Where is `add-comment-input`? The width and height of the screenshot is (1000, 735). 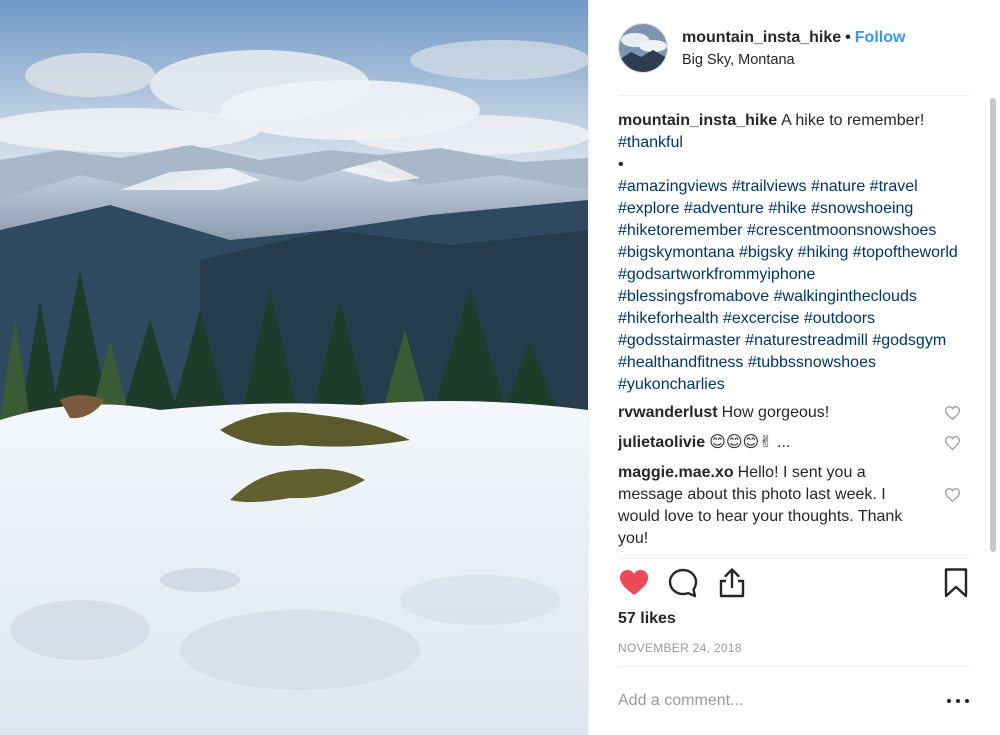
add-comment-input is located at coordinates (773, 701).